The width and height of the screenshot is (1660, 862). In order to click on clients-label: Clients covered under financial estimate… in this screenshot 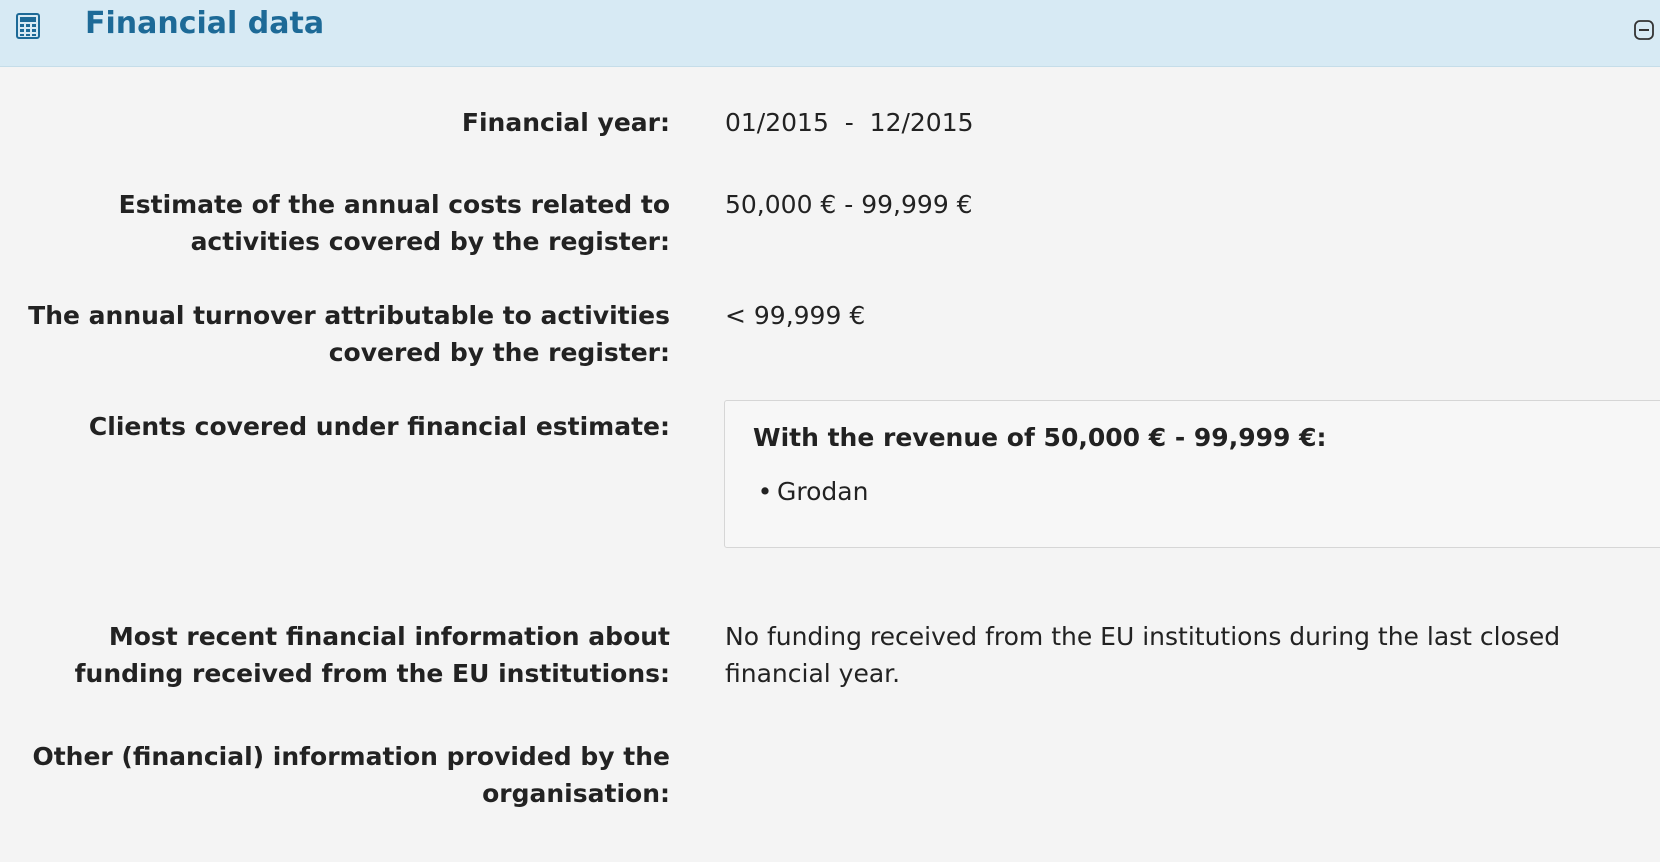, I will do `click(379, 426)`.